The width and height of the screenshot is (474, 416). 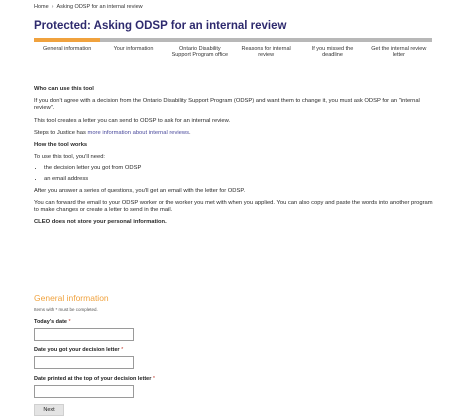 What do you see at coordinates (61, 145) in the screenshot?
I see `how-tool-works-heading: How the tool works` at bounding box center [61, 145].